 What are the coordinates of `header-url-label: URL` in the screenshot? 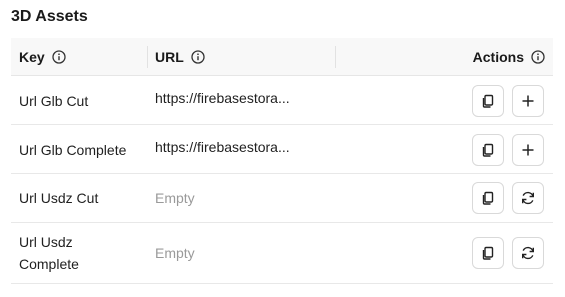 It's located at (169, 57).